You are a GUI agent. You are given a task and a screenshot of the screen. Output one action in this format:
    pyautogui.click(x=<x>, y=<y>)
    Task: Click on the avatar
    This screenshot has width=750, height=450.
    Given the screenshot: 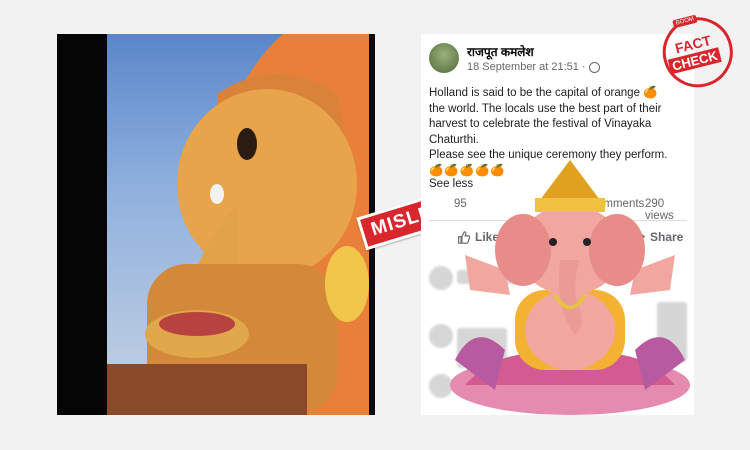 What is the action you would take?
    pyautogui.click(x=444, y=58)
    